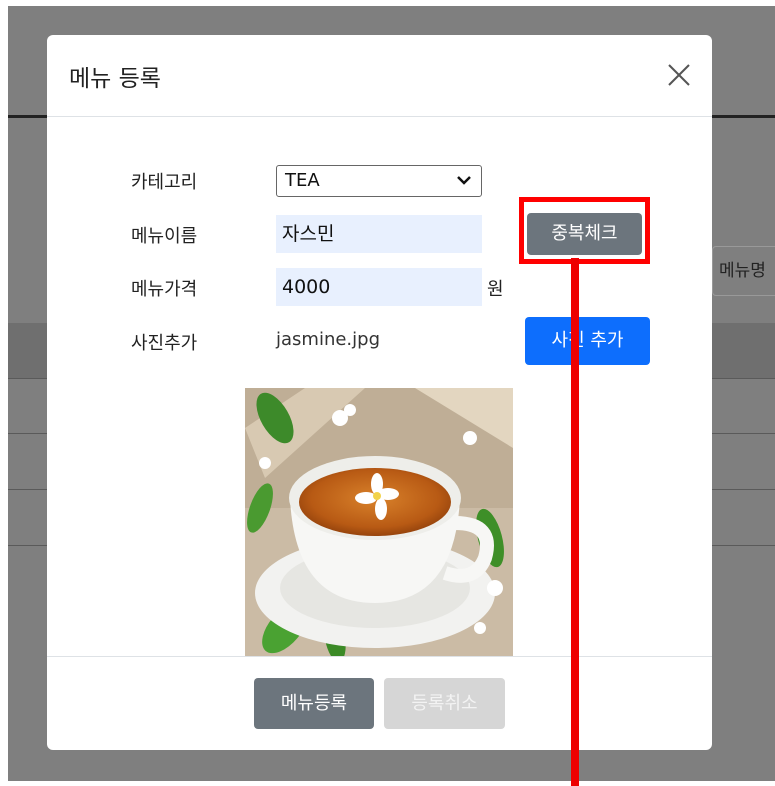  Describe the element at coordinates (464, 180) in the screenshot. I see `chevron-down-icon` at that location.